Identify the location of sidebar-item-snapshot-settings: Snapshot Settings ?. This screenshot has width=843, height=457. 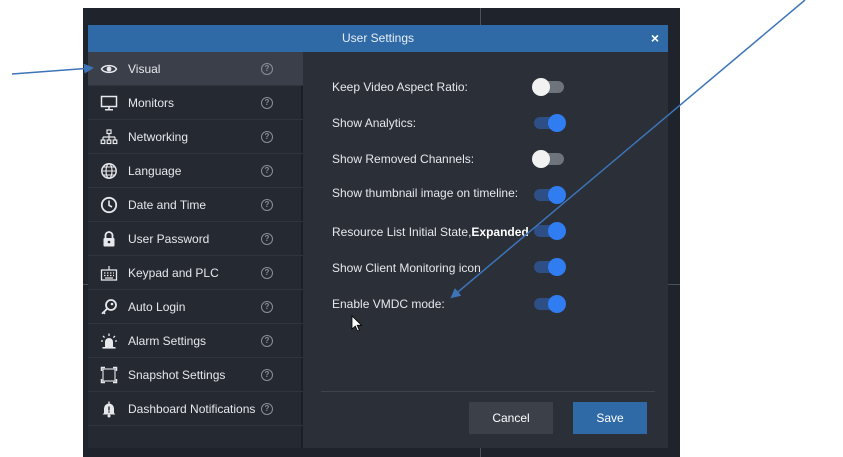
(195, 375).